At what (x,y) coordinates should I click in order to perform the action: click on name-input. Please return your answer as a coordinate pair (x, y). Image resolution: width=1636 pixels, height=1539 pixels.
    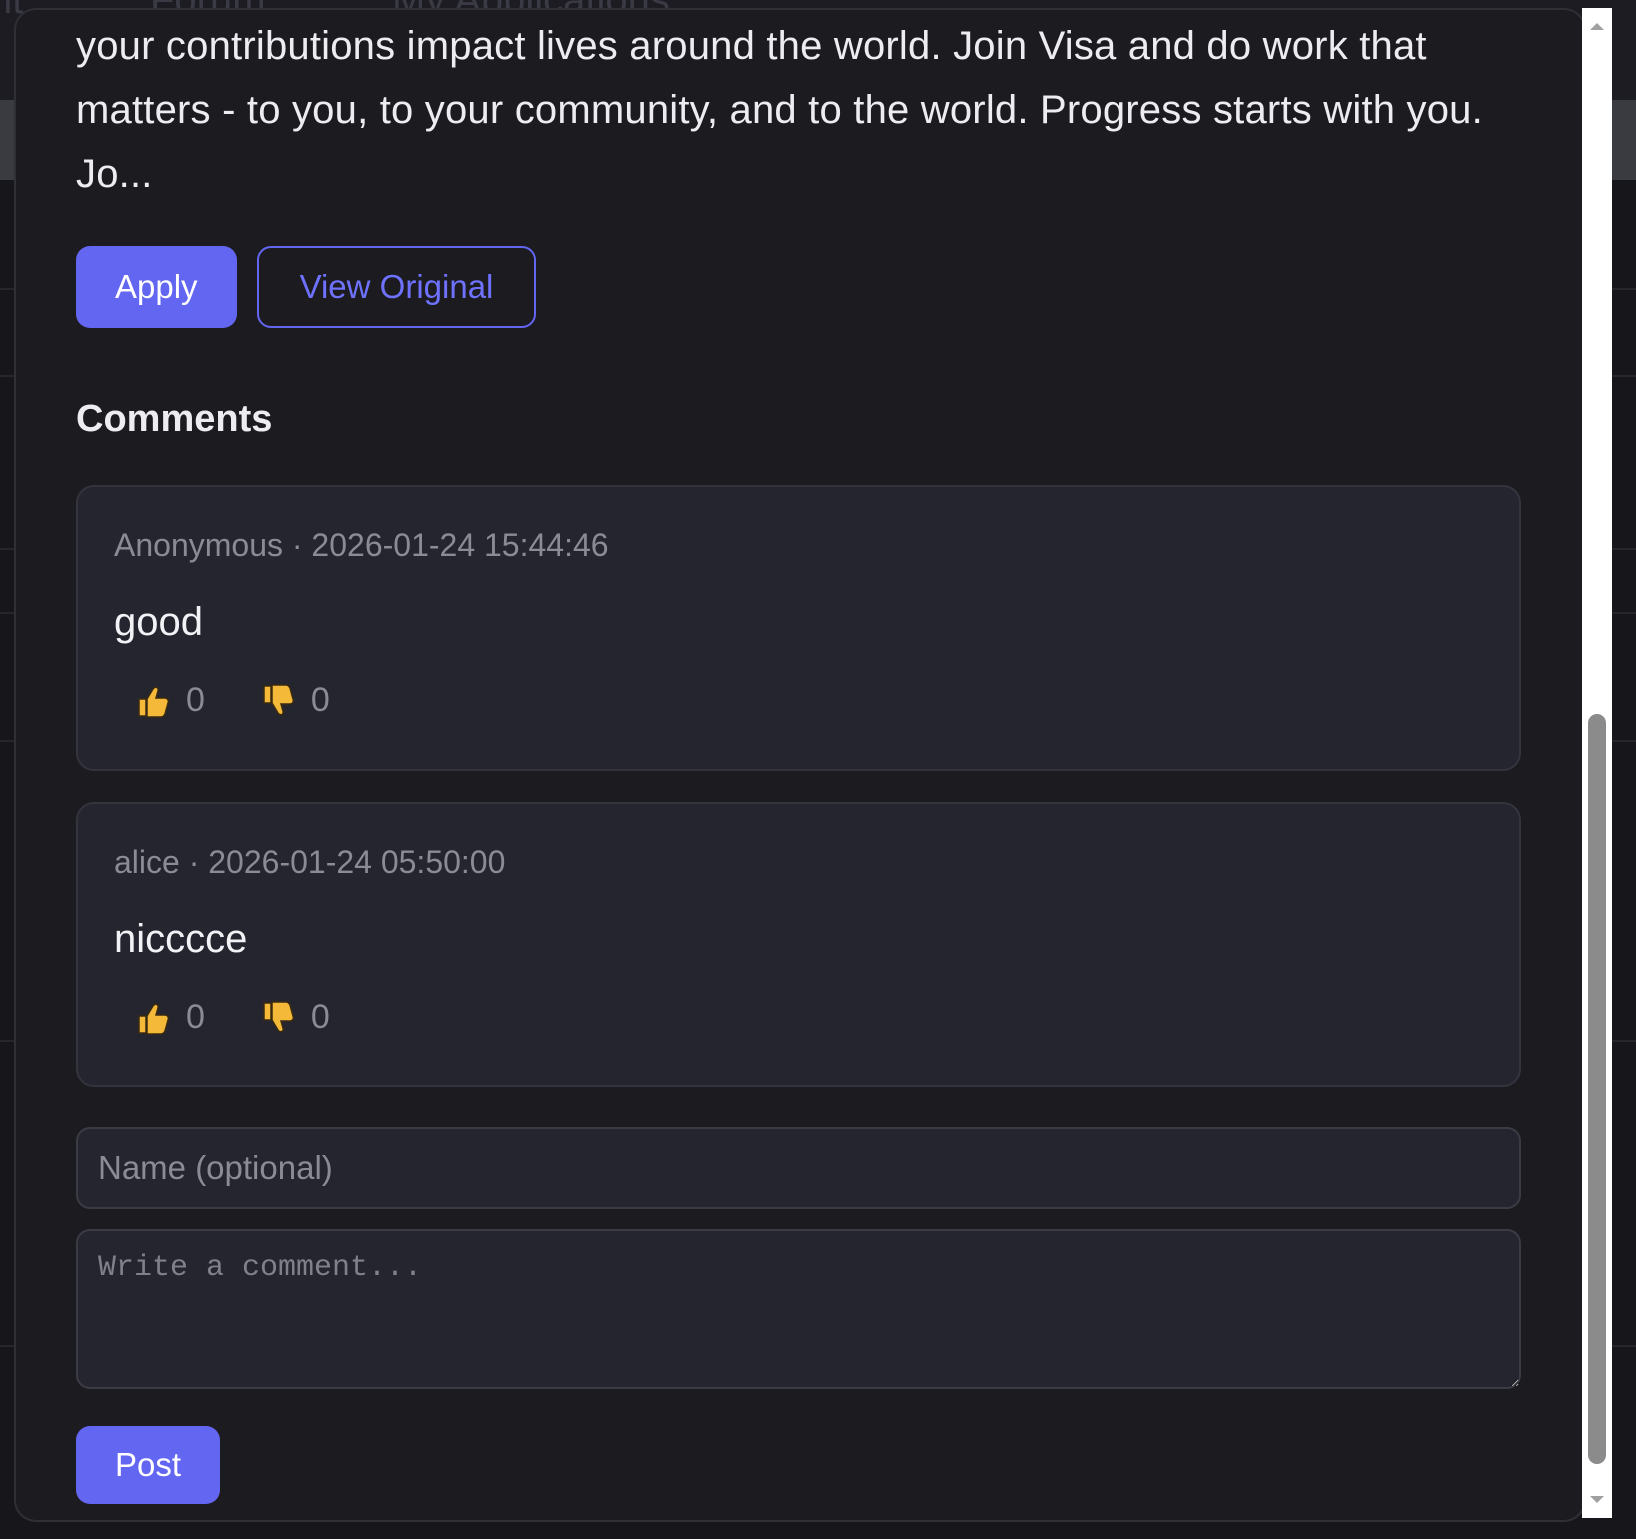
    Looking at the image, I should click on (798, 1168).